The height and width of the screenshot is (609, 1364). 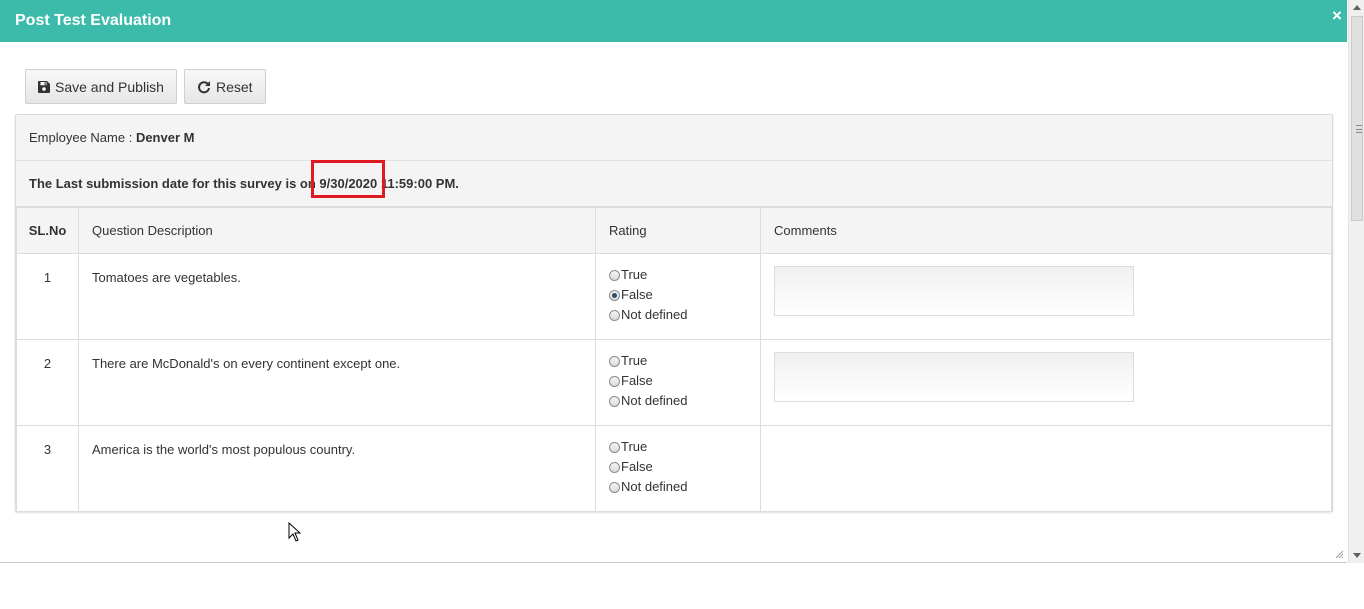 What do you see at coordinates (47, 230) in the screenshot?
I see `header-sl-no: SL.No` at bounding box center [47, 230].